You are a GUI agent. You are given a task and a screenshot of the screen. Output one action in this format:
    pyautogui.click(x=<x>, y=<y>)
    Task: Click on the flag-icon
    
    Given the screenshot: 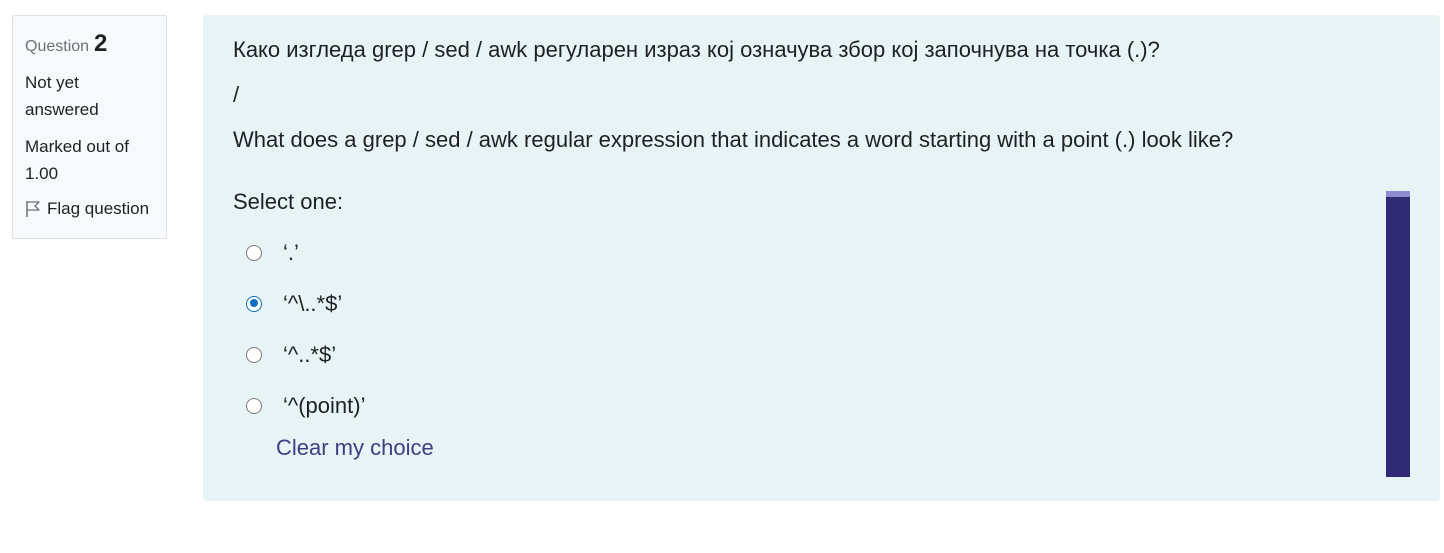 What is the action you would take?
    pyautogui.click(x=33, y=209)
    